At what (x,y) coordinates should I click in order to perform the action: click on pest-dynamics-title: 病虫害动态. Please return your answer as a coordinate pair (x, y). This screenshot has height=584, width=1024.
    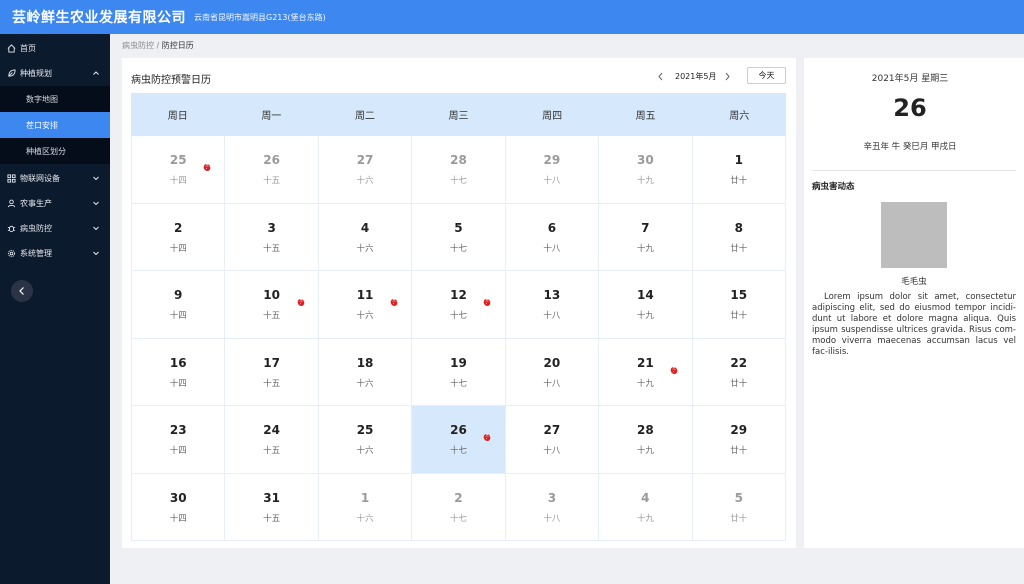
    Looking at the image, I should click on (833, 187).